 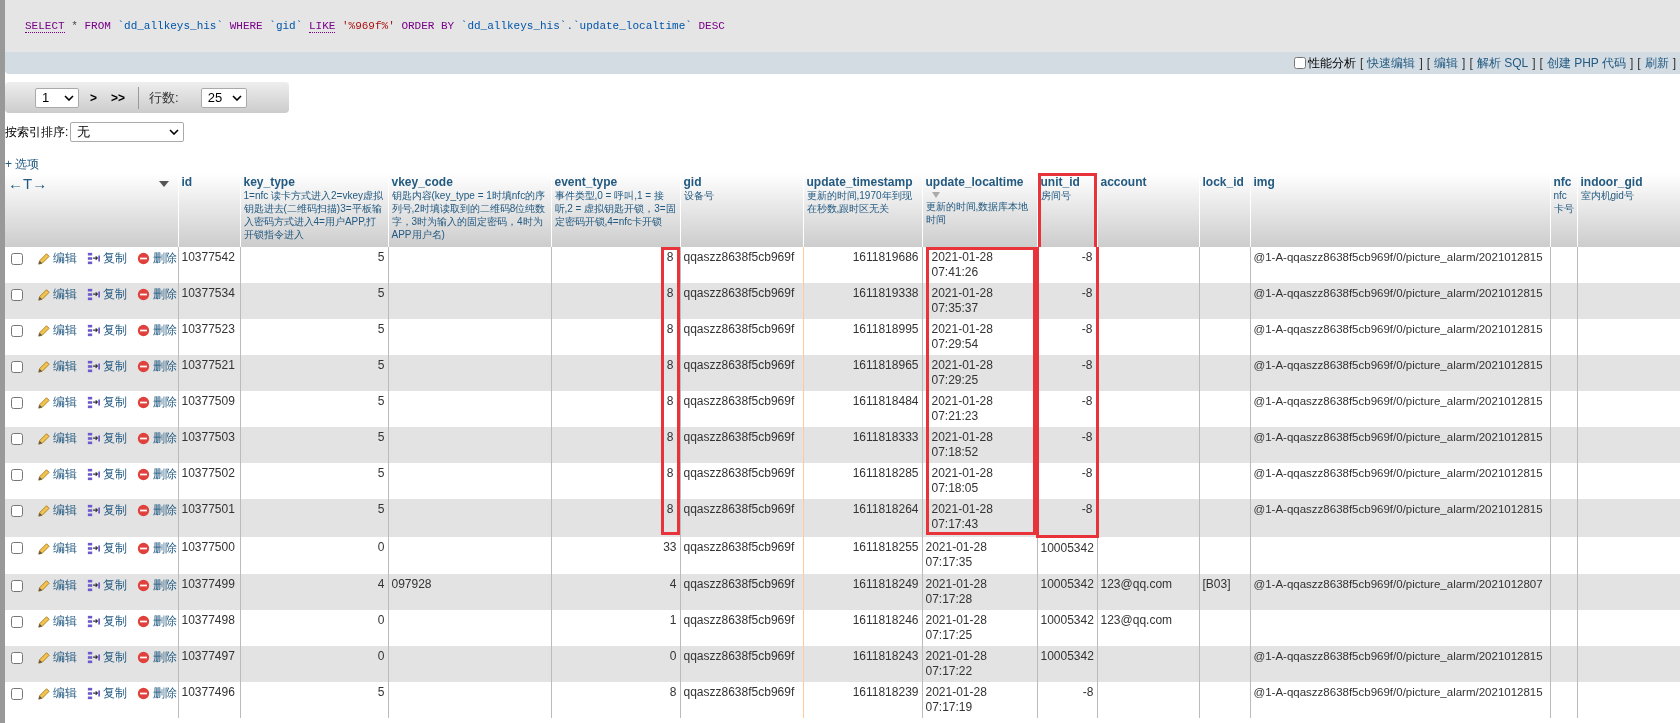 What do you see at coordinates (1264, 182) in the screenshot?
I see `column-title: img` at bounding box center [1264, 182].